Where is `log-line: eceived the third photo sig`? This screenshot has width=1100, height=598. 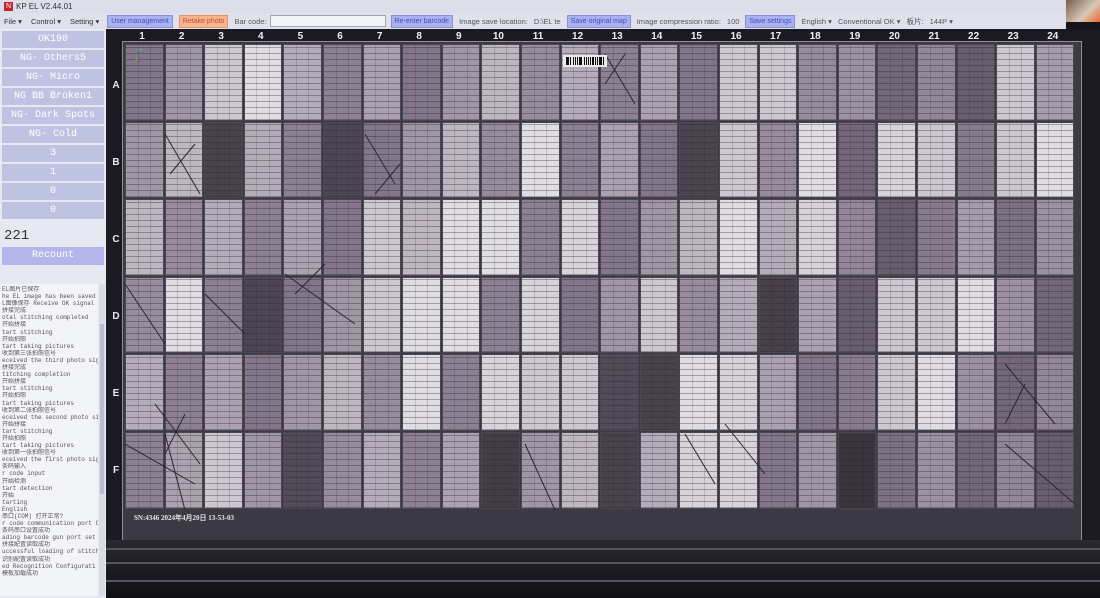
log-line: eceived the third photo sig is located at coordinates (50, 360).